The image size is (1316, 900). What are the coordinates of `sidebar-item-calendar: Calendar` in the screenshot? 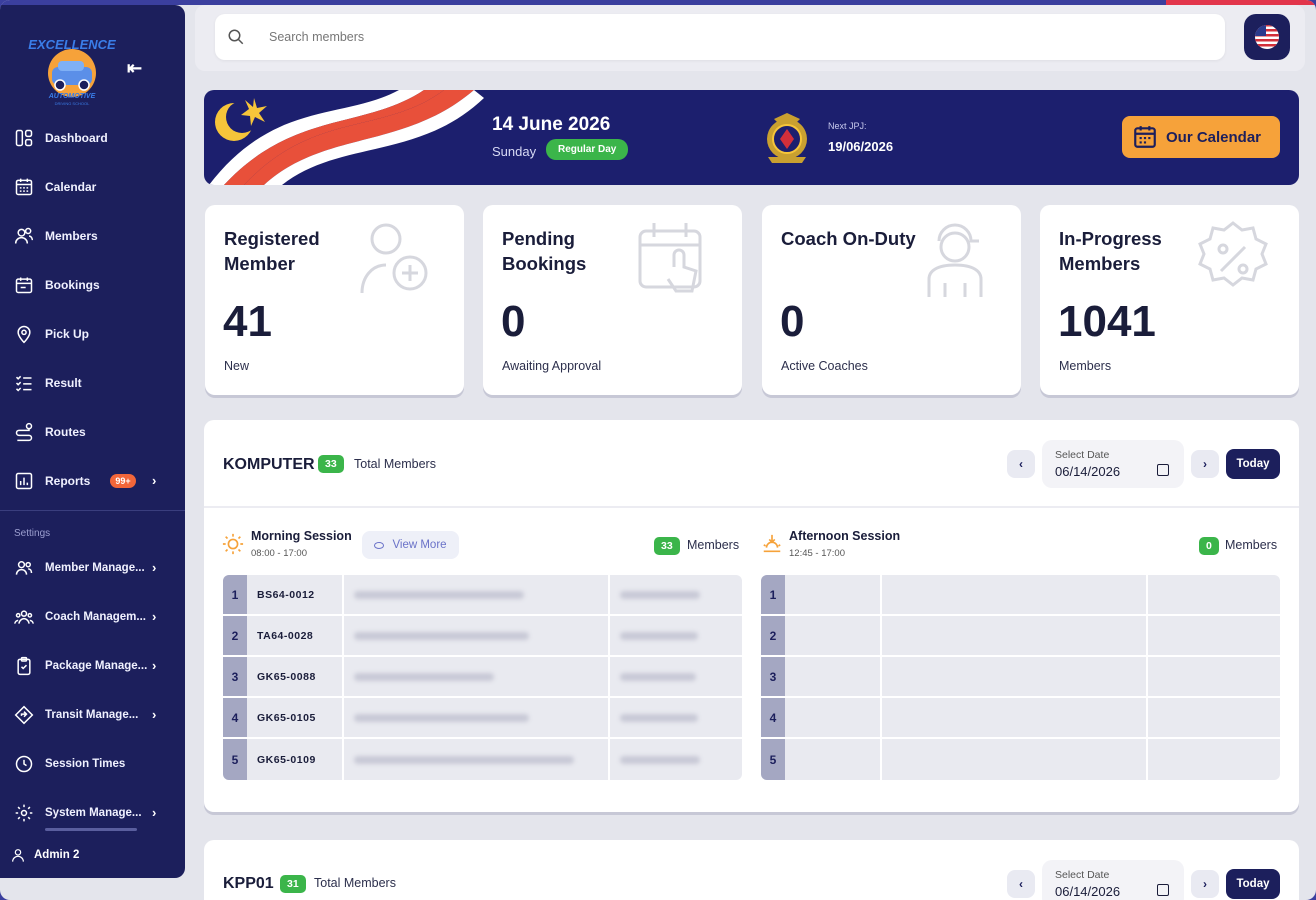 It's located at (92, 186).